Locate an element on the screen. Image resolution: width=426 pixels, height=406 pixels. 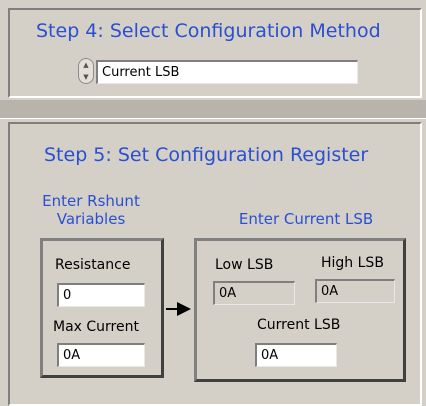
up-down-spinner-icon: ▲ ▼ is located at coordinates (86, 71).